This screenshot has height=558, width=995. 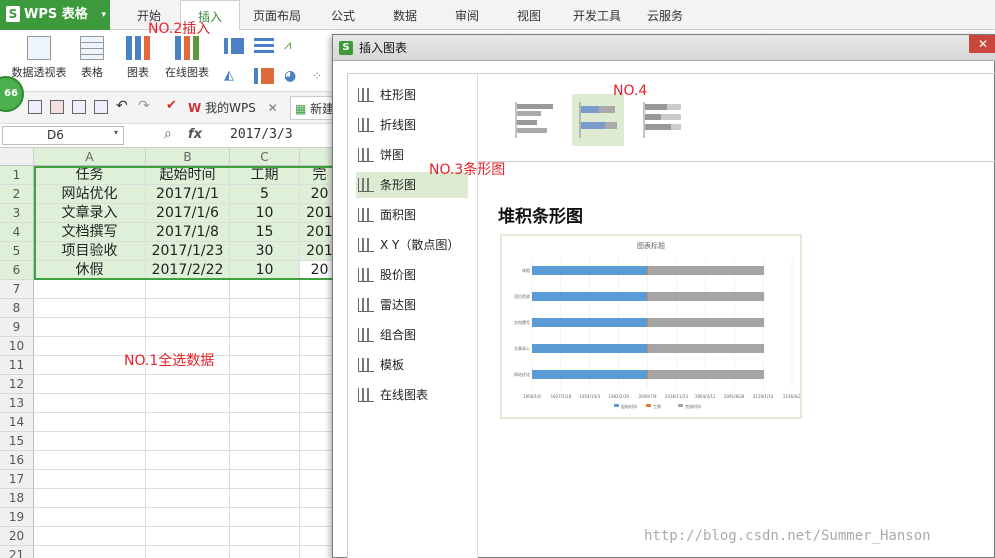 I want to click on area-chart-icon: ◭, so click(x=234, y=76).